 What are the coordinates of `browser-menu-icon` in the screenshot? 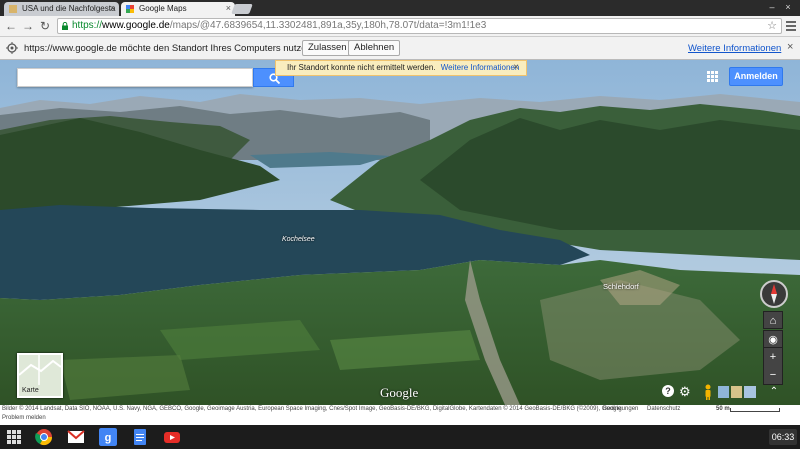 It's located at (791, 26).